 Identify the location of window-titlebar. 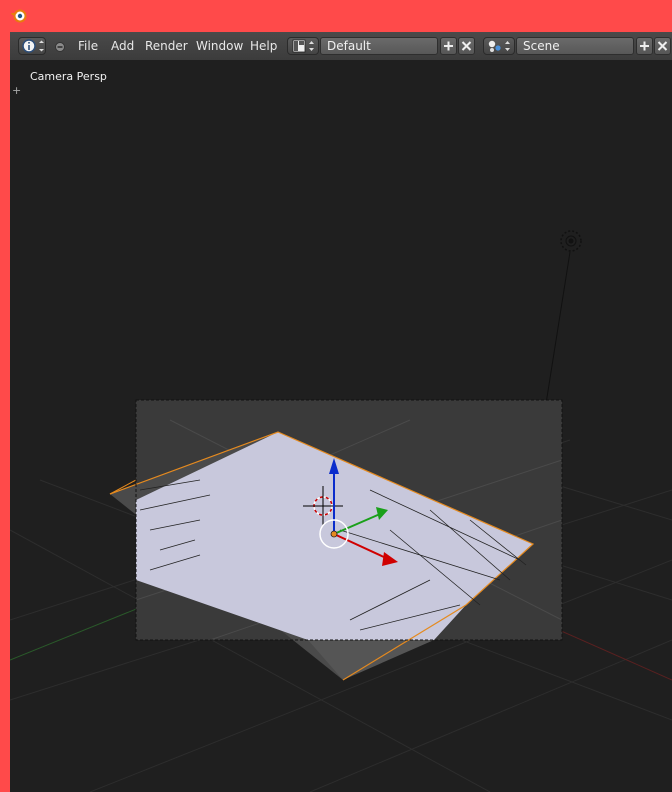
(336, 16).